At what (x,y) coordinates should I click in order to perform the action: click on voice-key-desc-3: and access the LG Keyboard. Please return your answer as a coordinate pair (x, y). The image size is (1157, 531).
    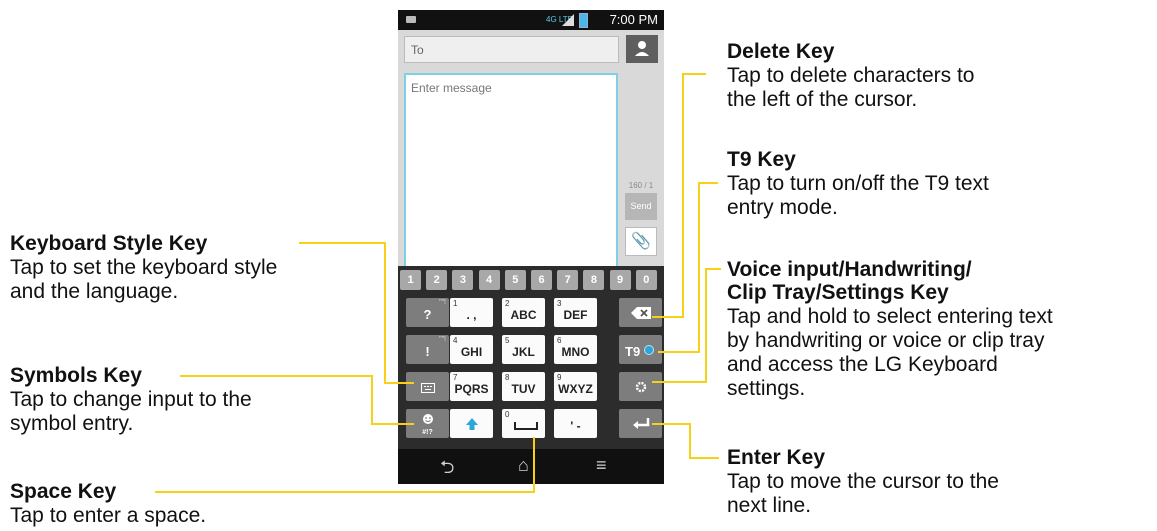
    Looking at the image, I should click on (862, 364).